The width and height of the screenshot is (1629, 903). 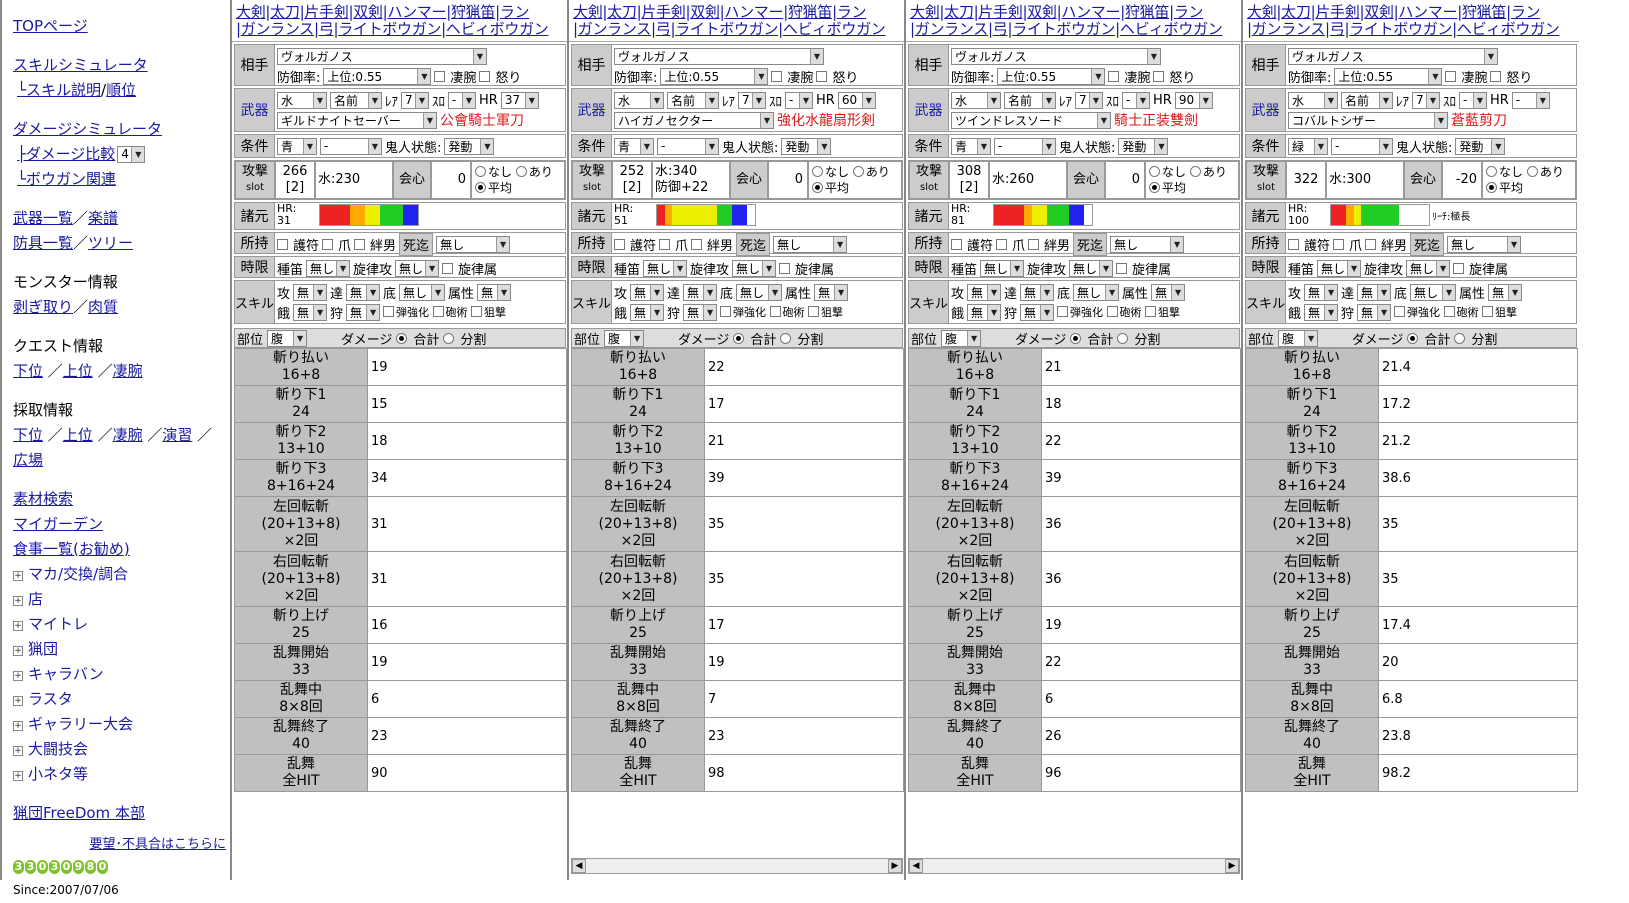 I want to click on horn-select: 無し ▼, so click(x=665, y=268).